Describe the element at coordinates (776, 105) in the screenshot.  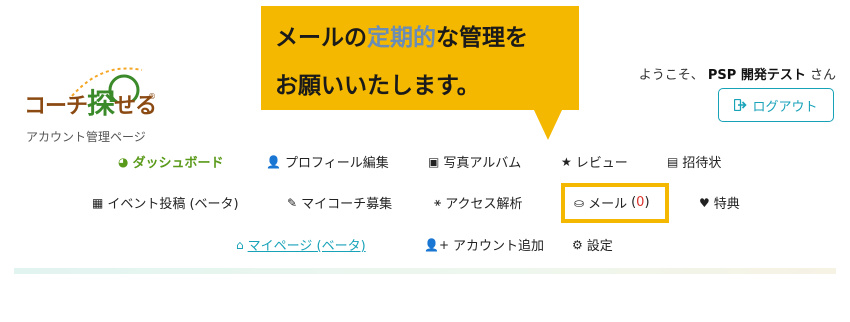
I see `logout-button: ログアウト` at that location.